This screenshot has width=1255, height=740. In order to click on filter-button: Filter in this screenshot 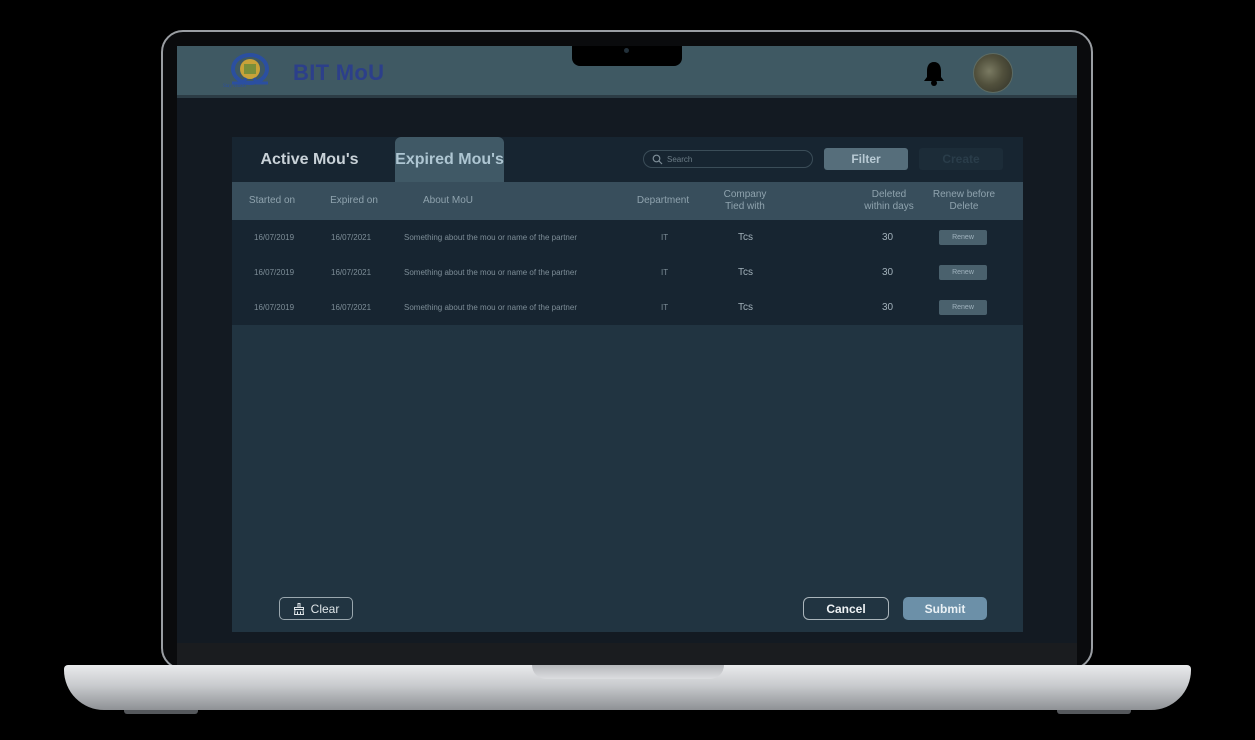, I will do `click(866, 159)`.